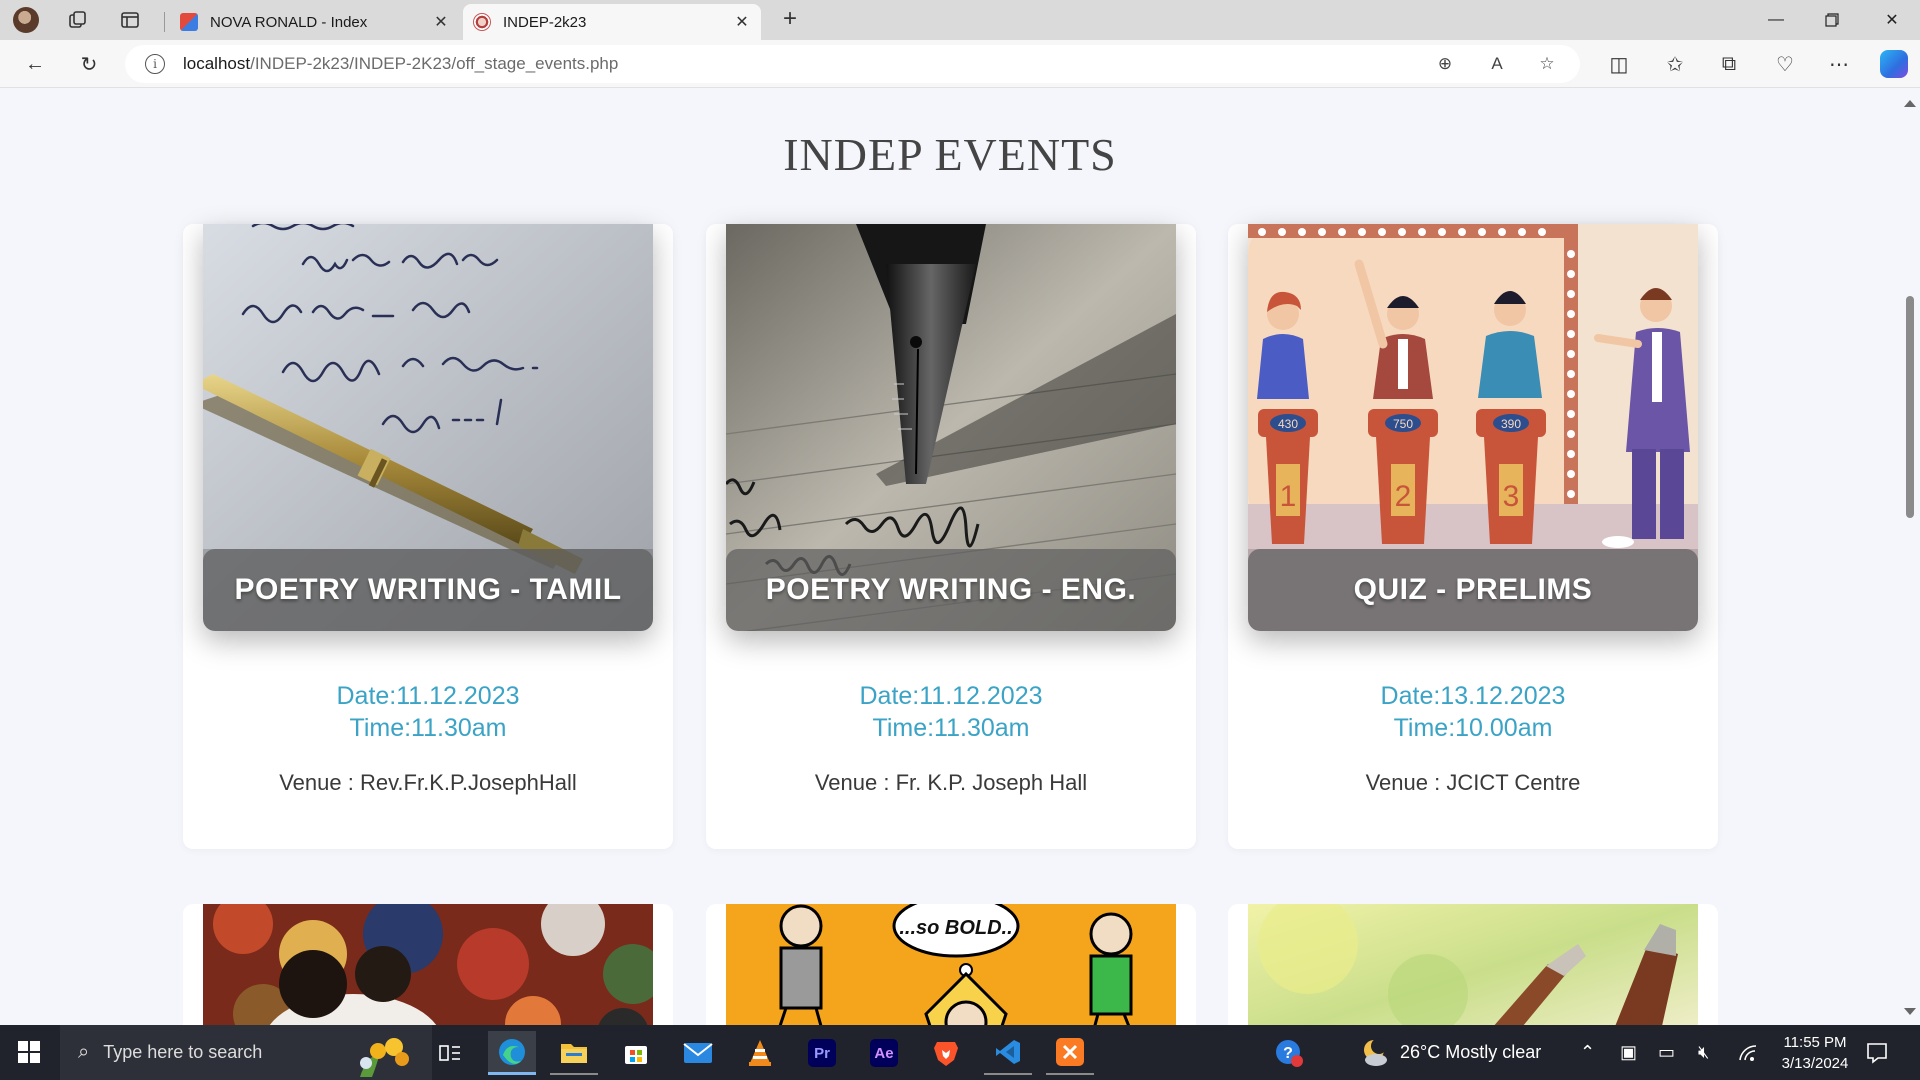 The image size is (1920, 1080). I want to click on browser-essentials-icon: ♡, so click(1785, 64).